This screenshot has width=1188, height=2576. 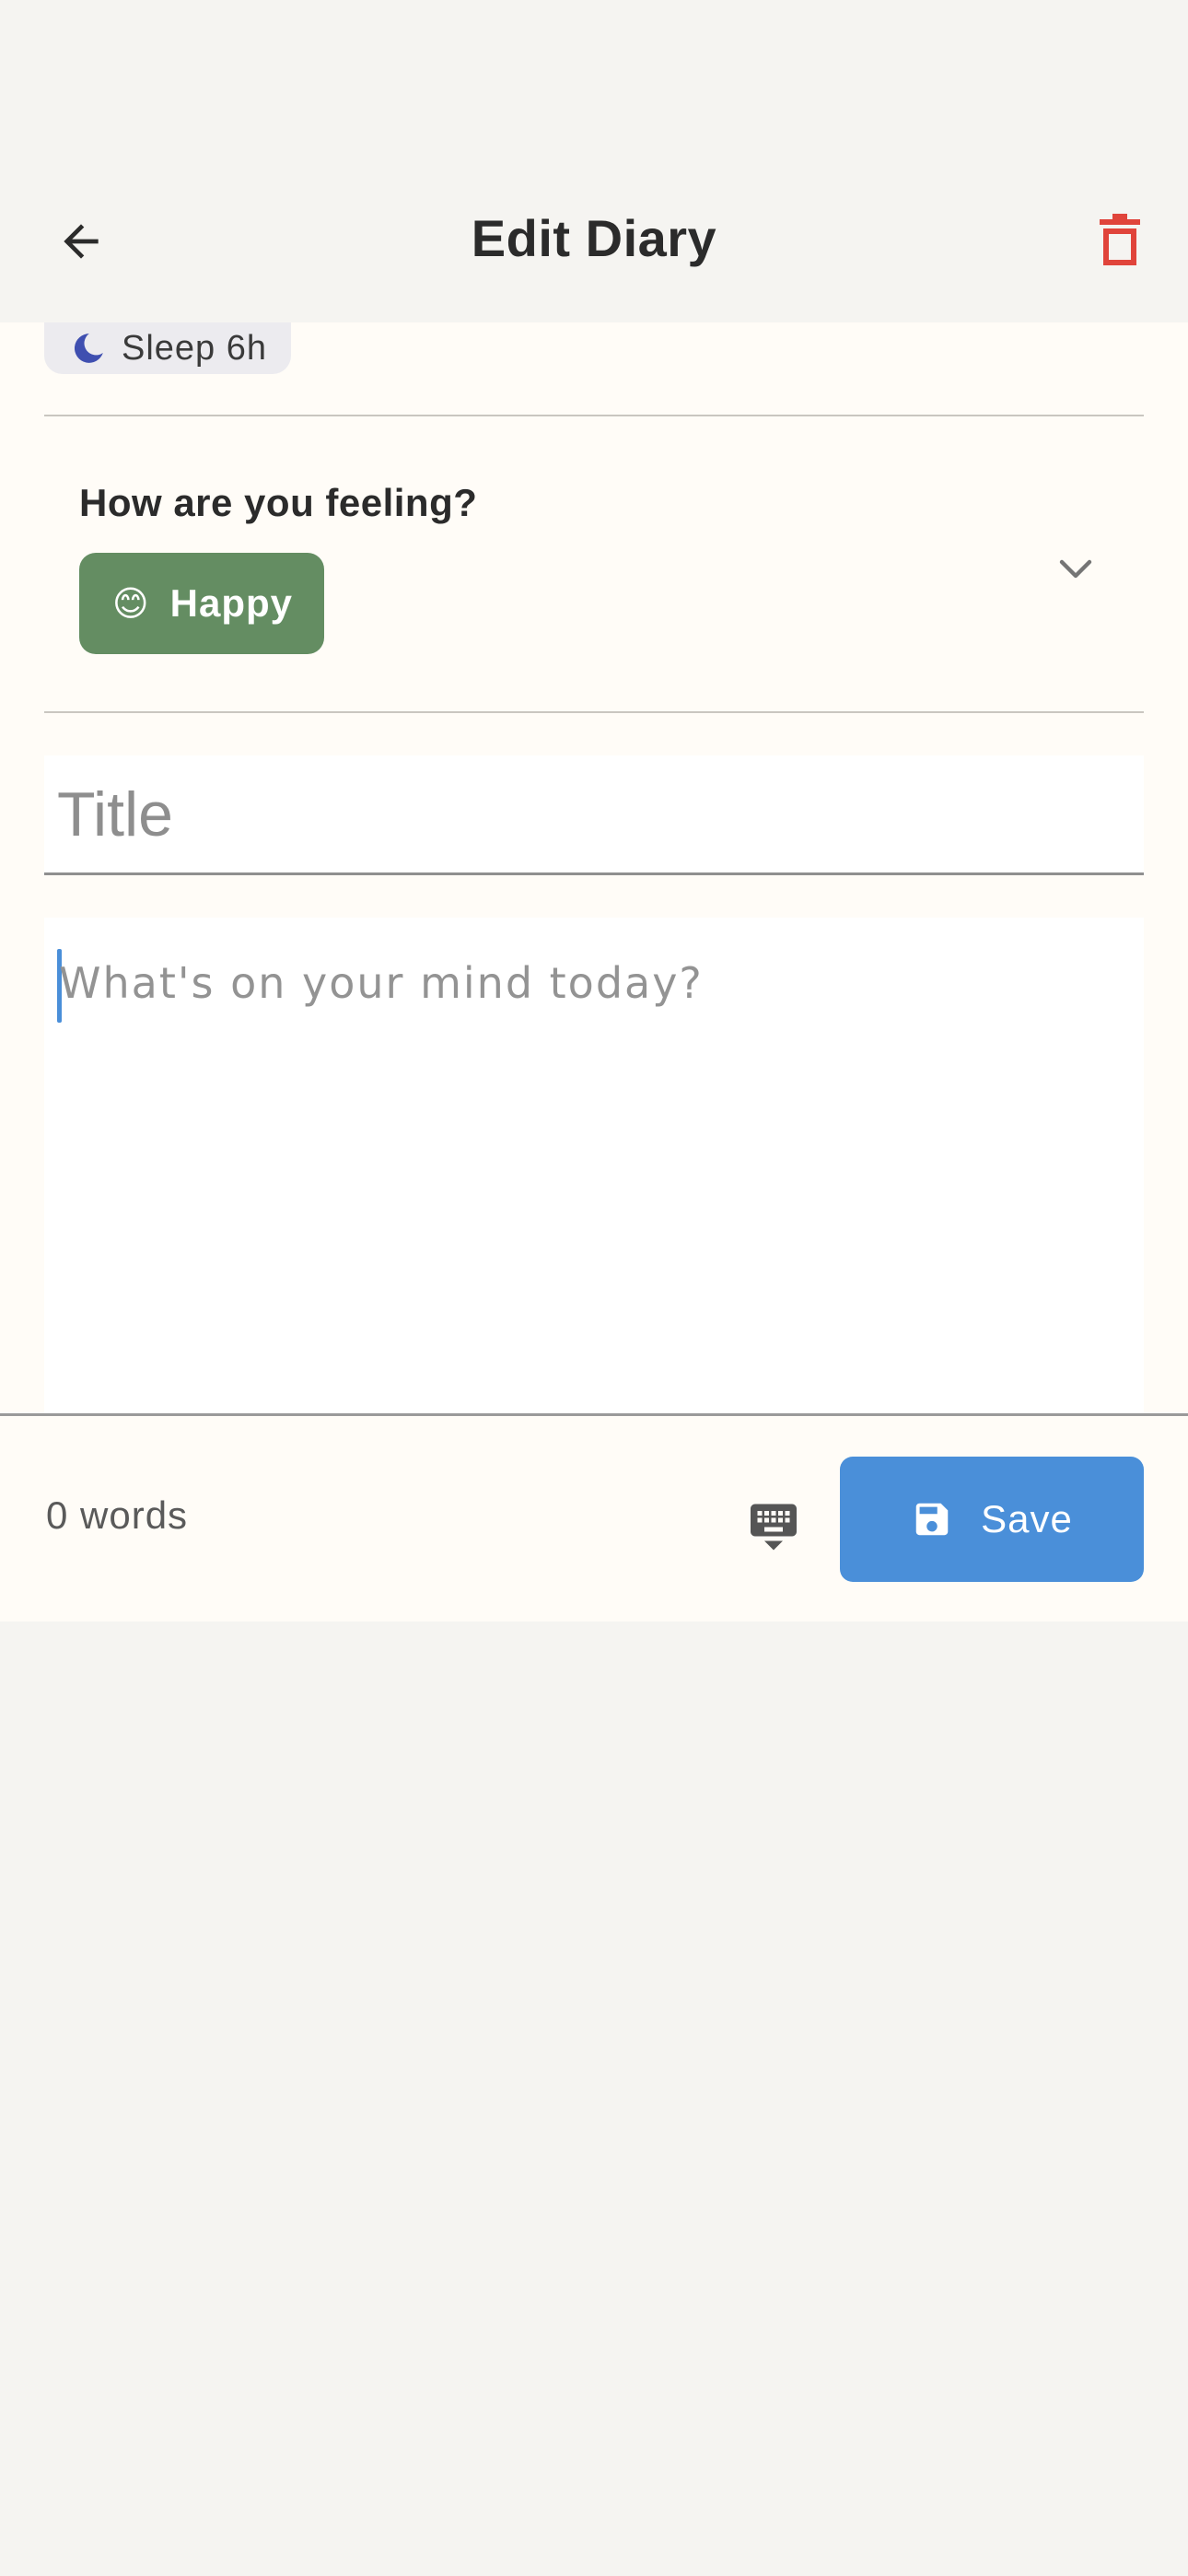 I want to click on hide-keyboard-button, so click(x=773, y=1525).